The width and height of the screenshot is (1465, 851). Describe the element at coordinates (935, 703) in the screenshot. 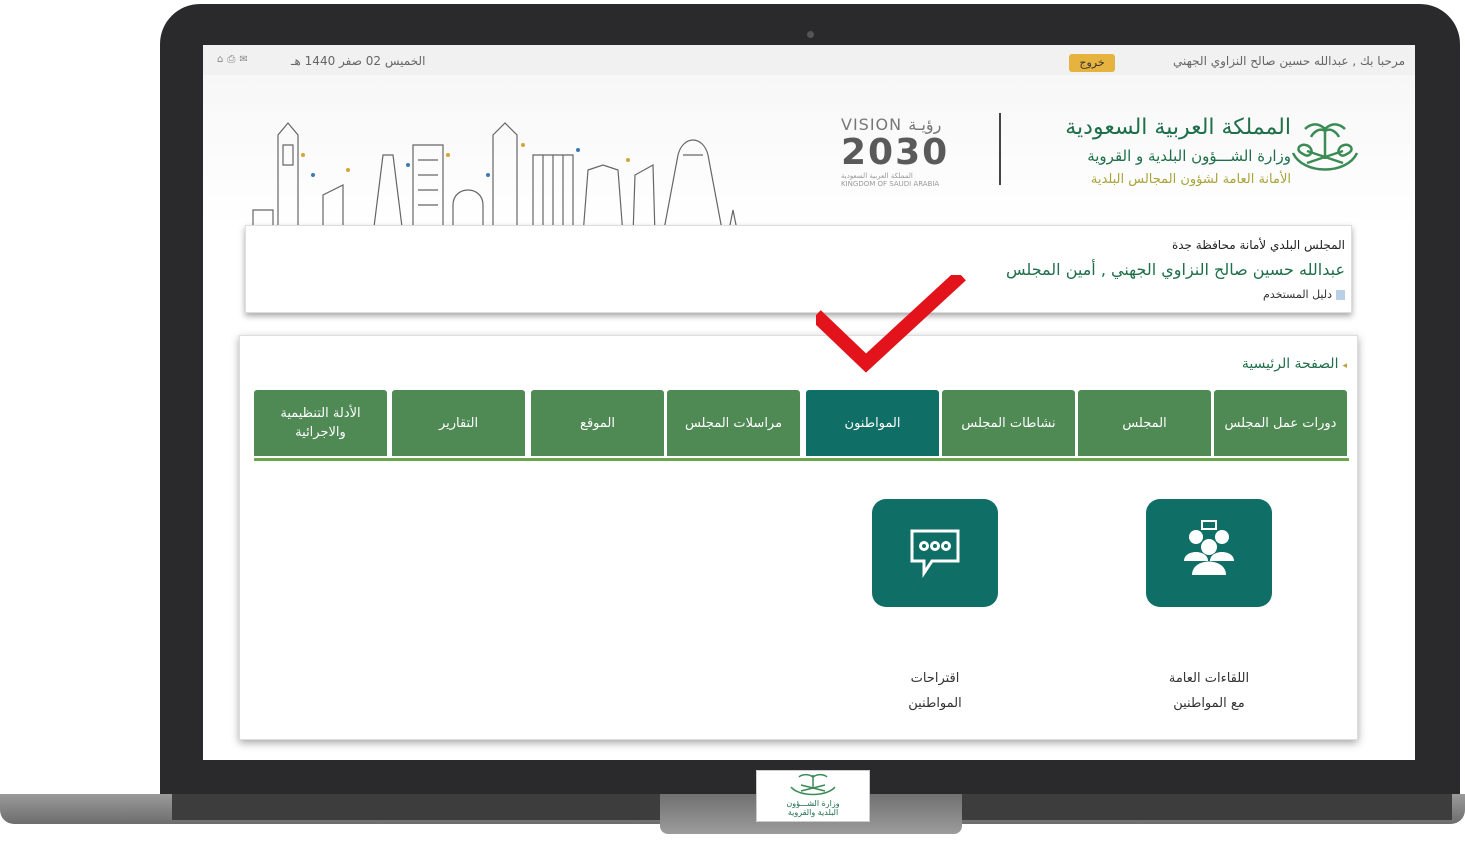

I see `citizen-suggestions-line2: المواطنين` at that location.